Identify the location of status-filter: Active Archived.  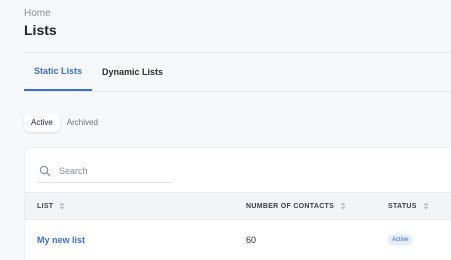
(64, 122).